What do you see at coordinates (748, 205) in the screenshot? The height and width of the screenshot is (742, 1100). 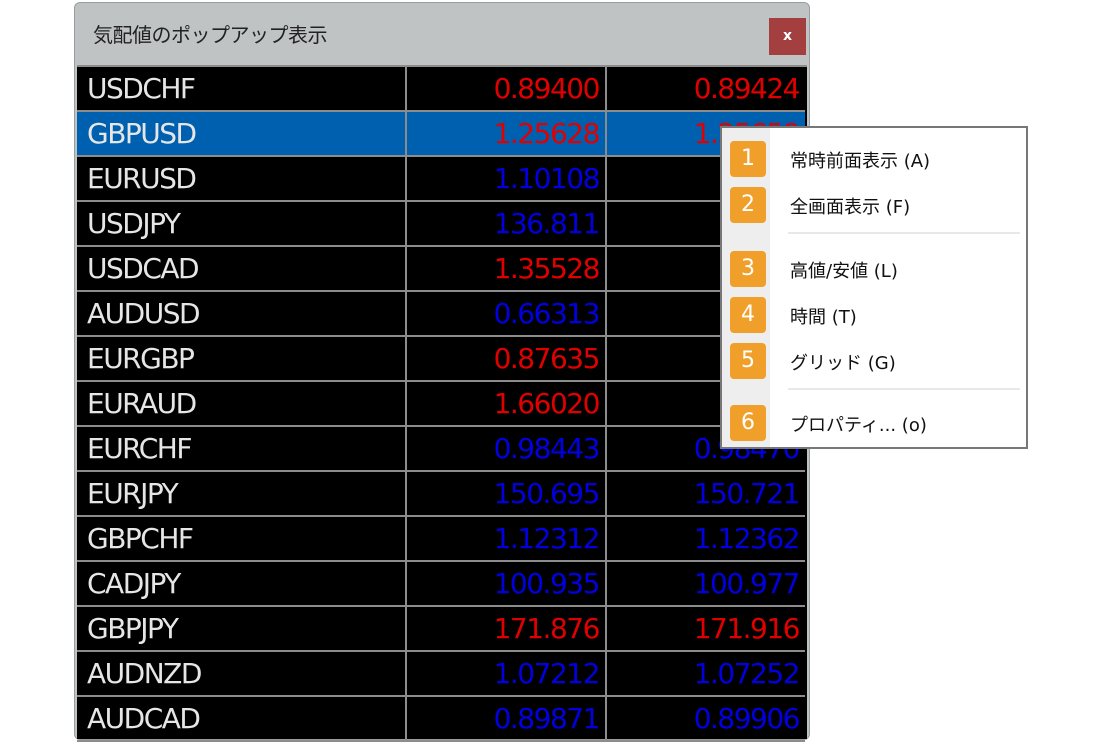 I see `badge-2: 2` at bounding box center [748, 205].